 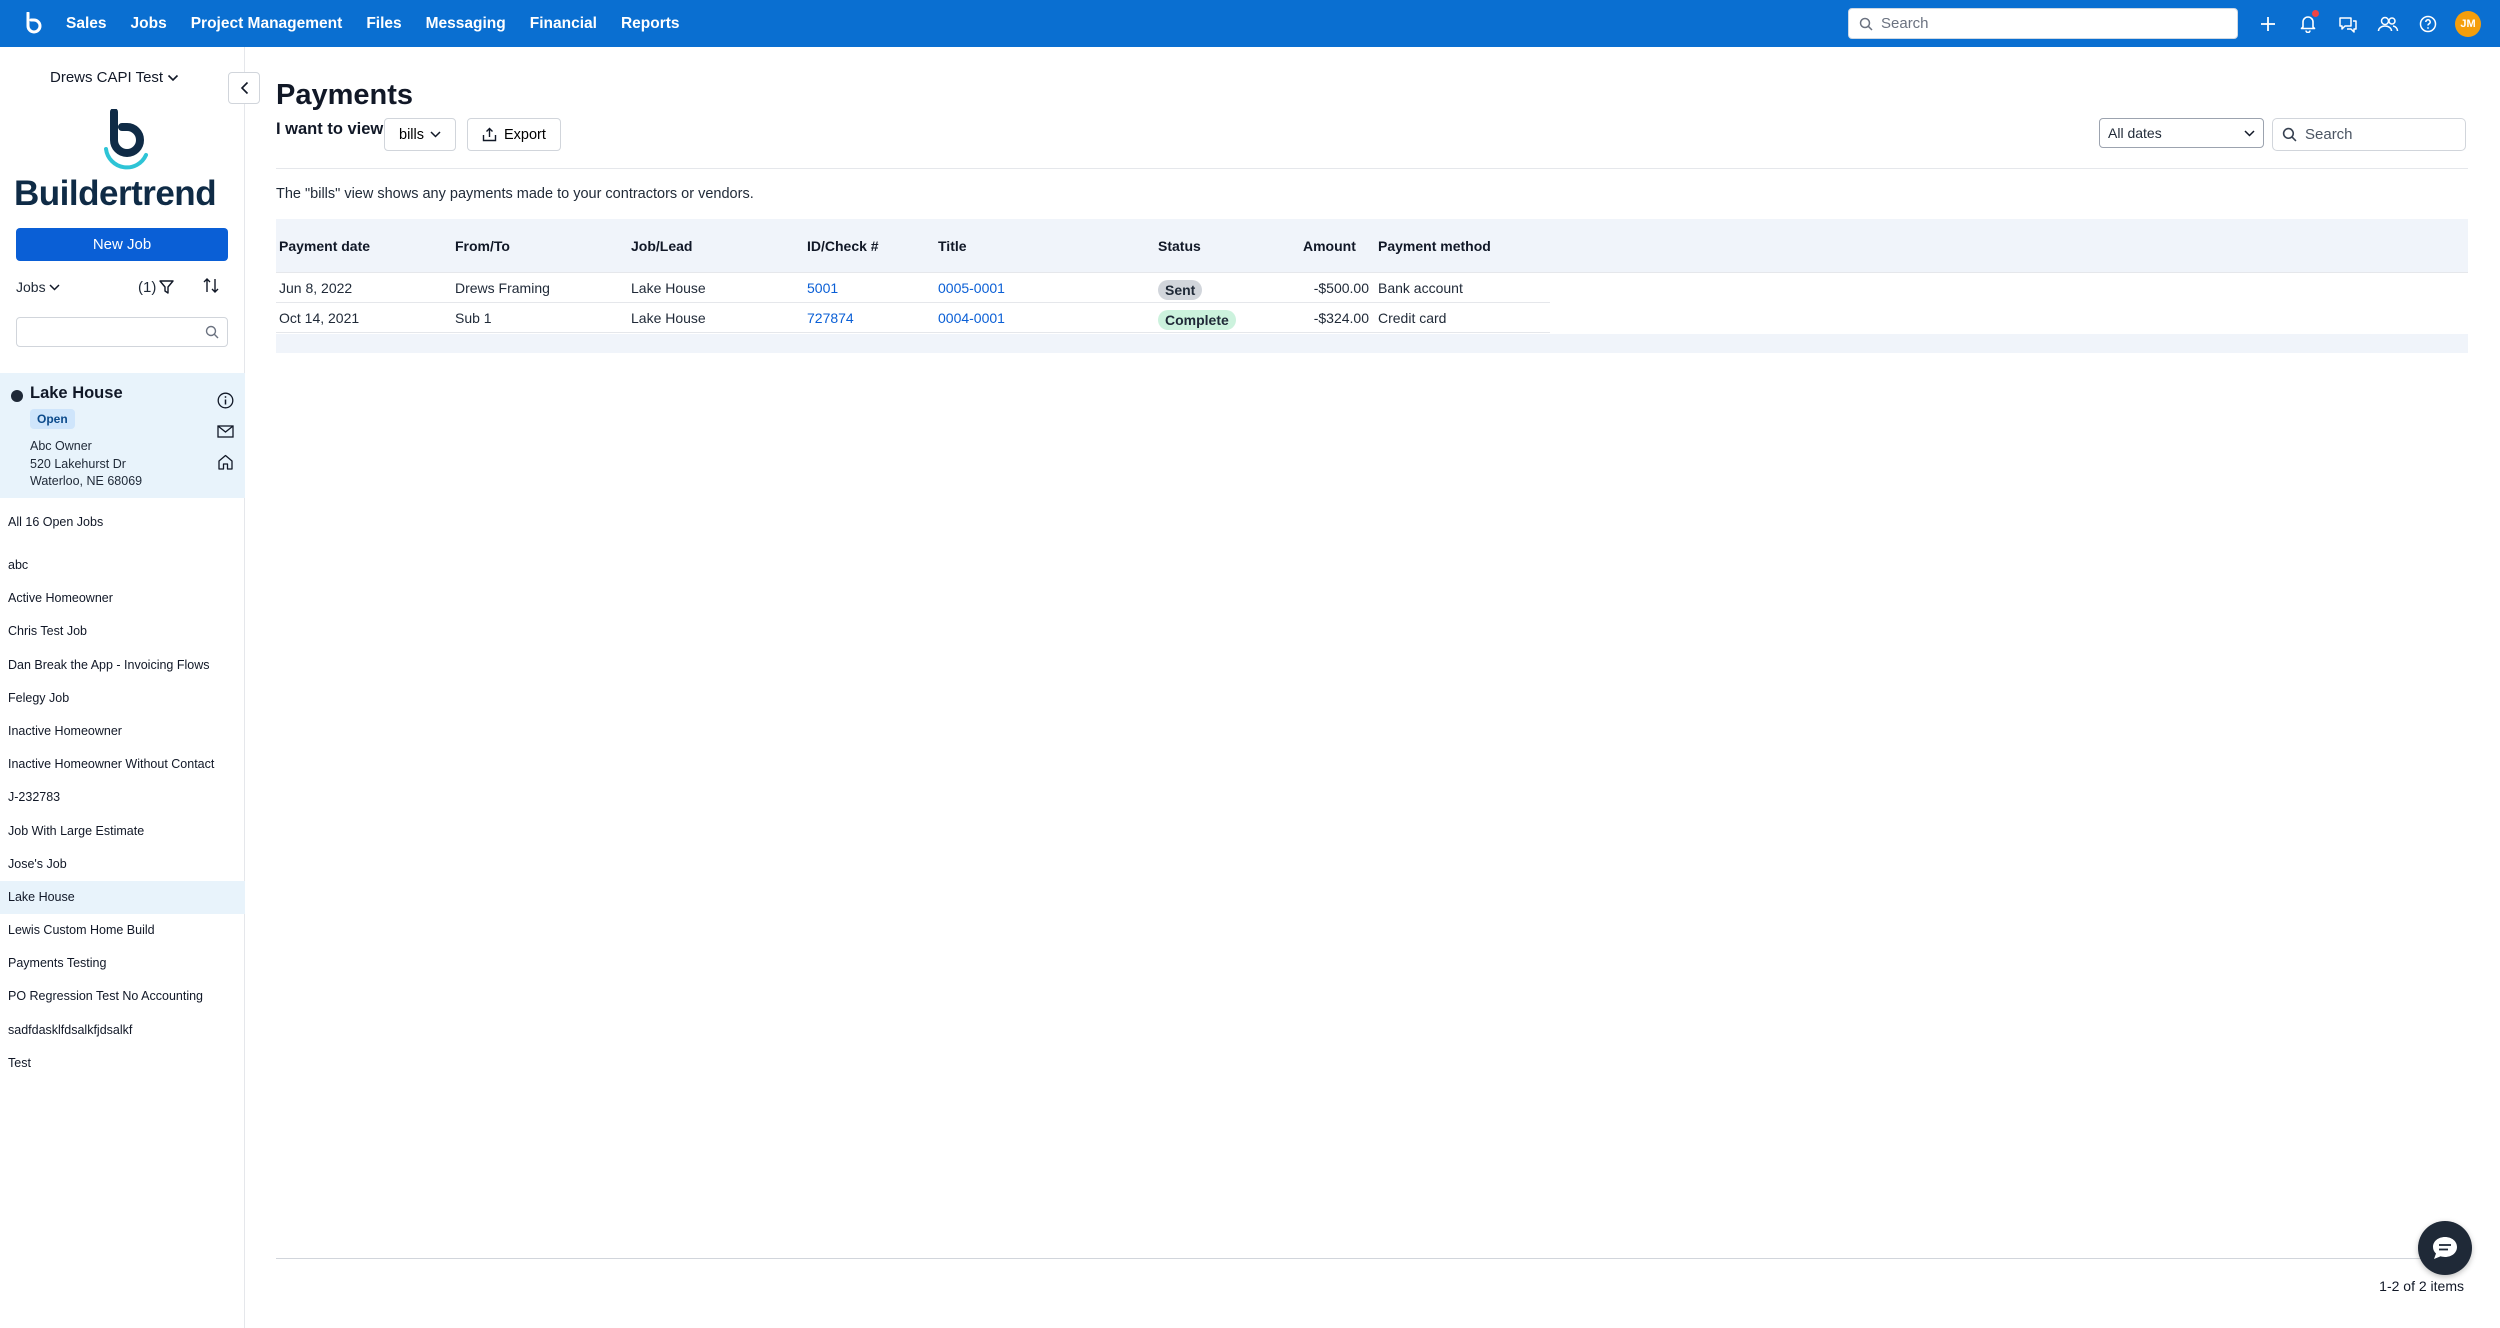 I want to click on list-item: Chris Test Job, so click(x=122, y=631).